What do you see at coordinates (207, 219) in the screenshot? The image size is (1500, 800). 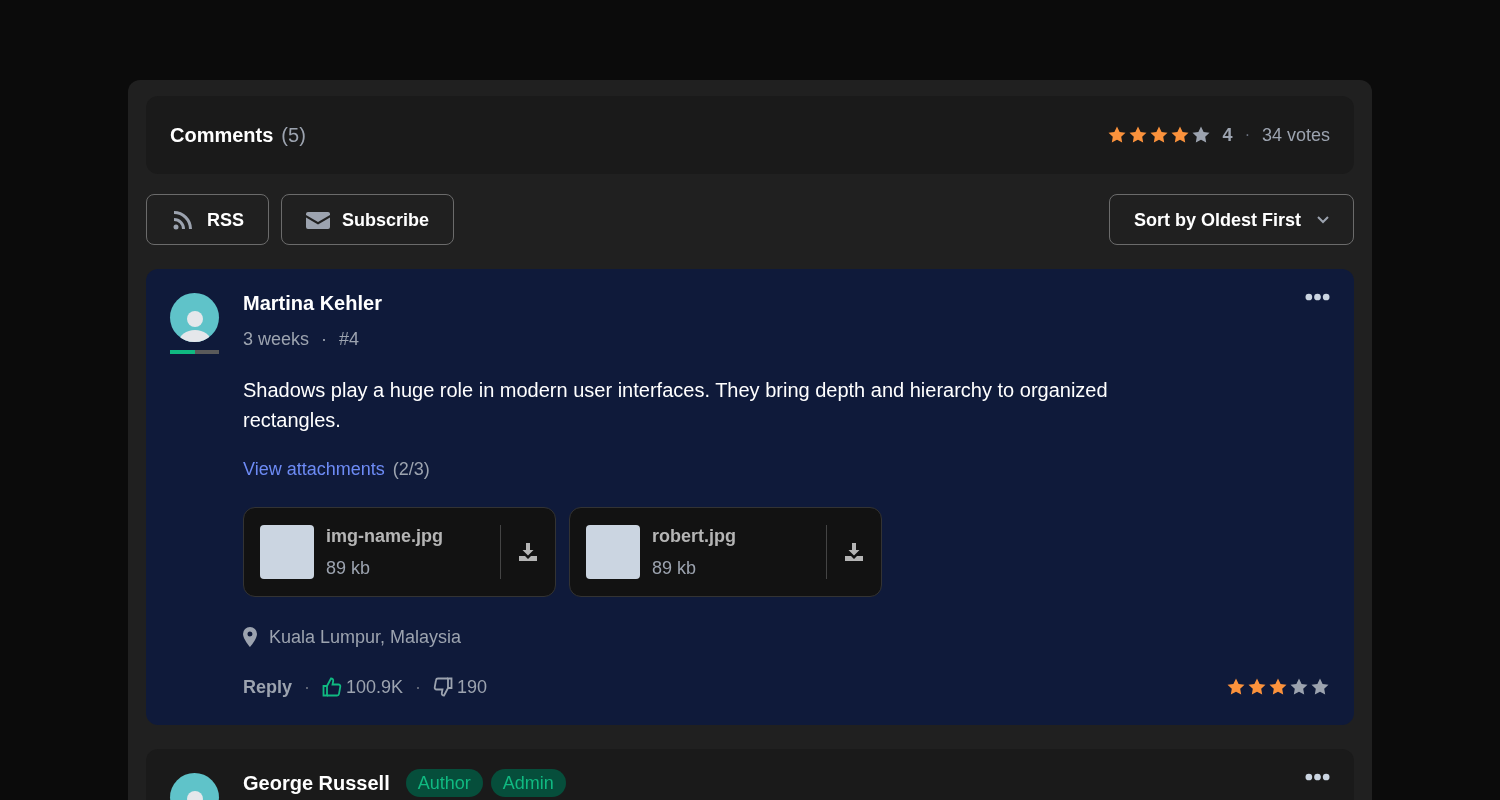 I see `rss-button: RSS` at bounding box center [207, 219].